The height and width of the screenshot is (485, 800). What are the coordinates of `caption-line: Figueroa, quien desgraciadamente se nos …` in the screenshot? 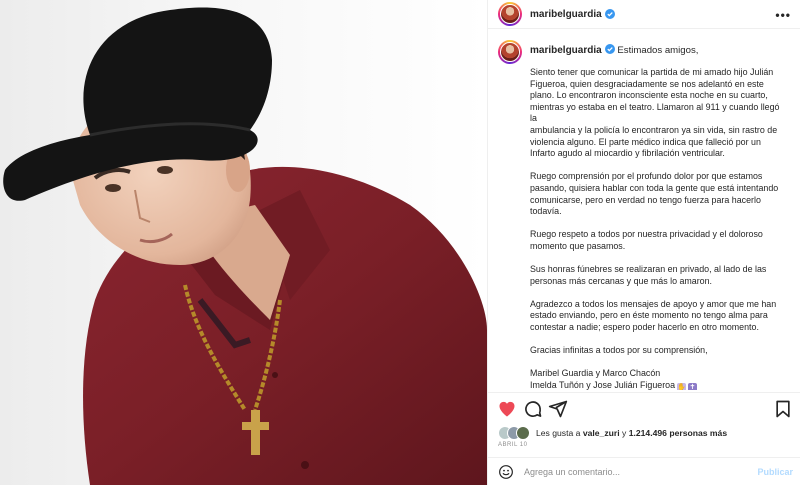 It's located at (647, 83).